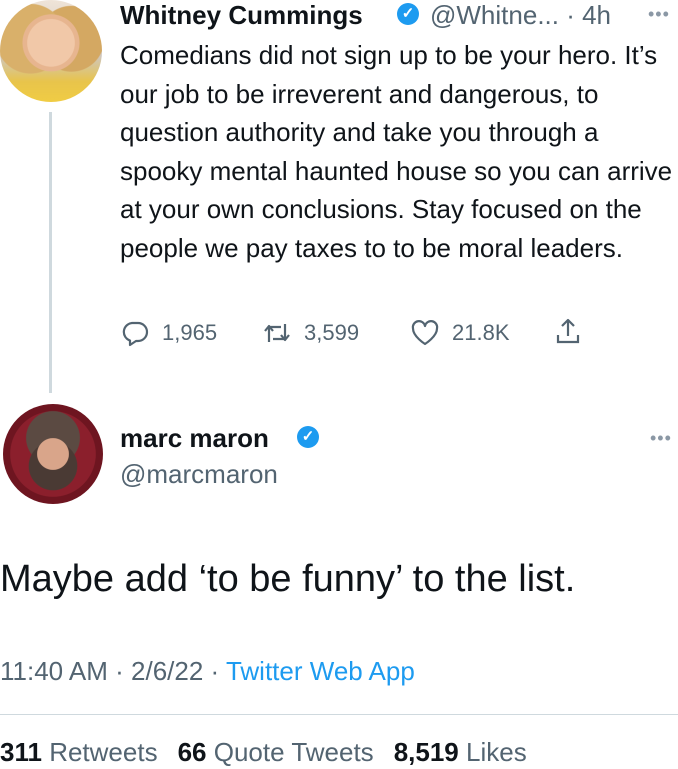 The height and width of the screenshot is (769, 678). What do you see at coordinates (50, 252) in the screenshot?
I see `thread-connector-line` at bounding box center [50, 252].